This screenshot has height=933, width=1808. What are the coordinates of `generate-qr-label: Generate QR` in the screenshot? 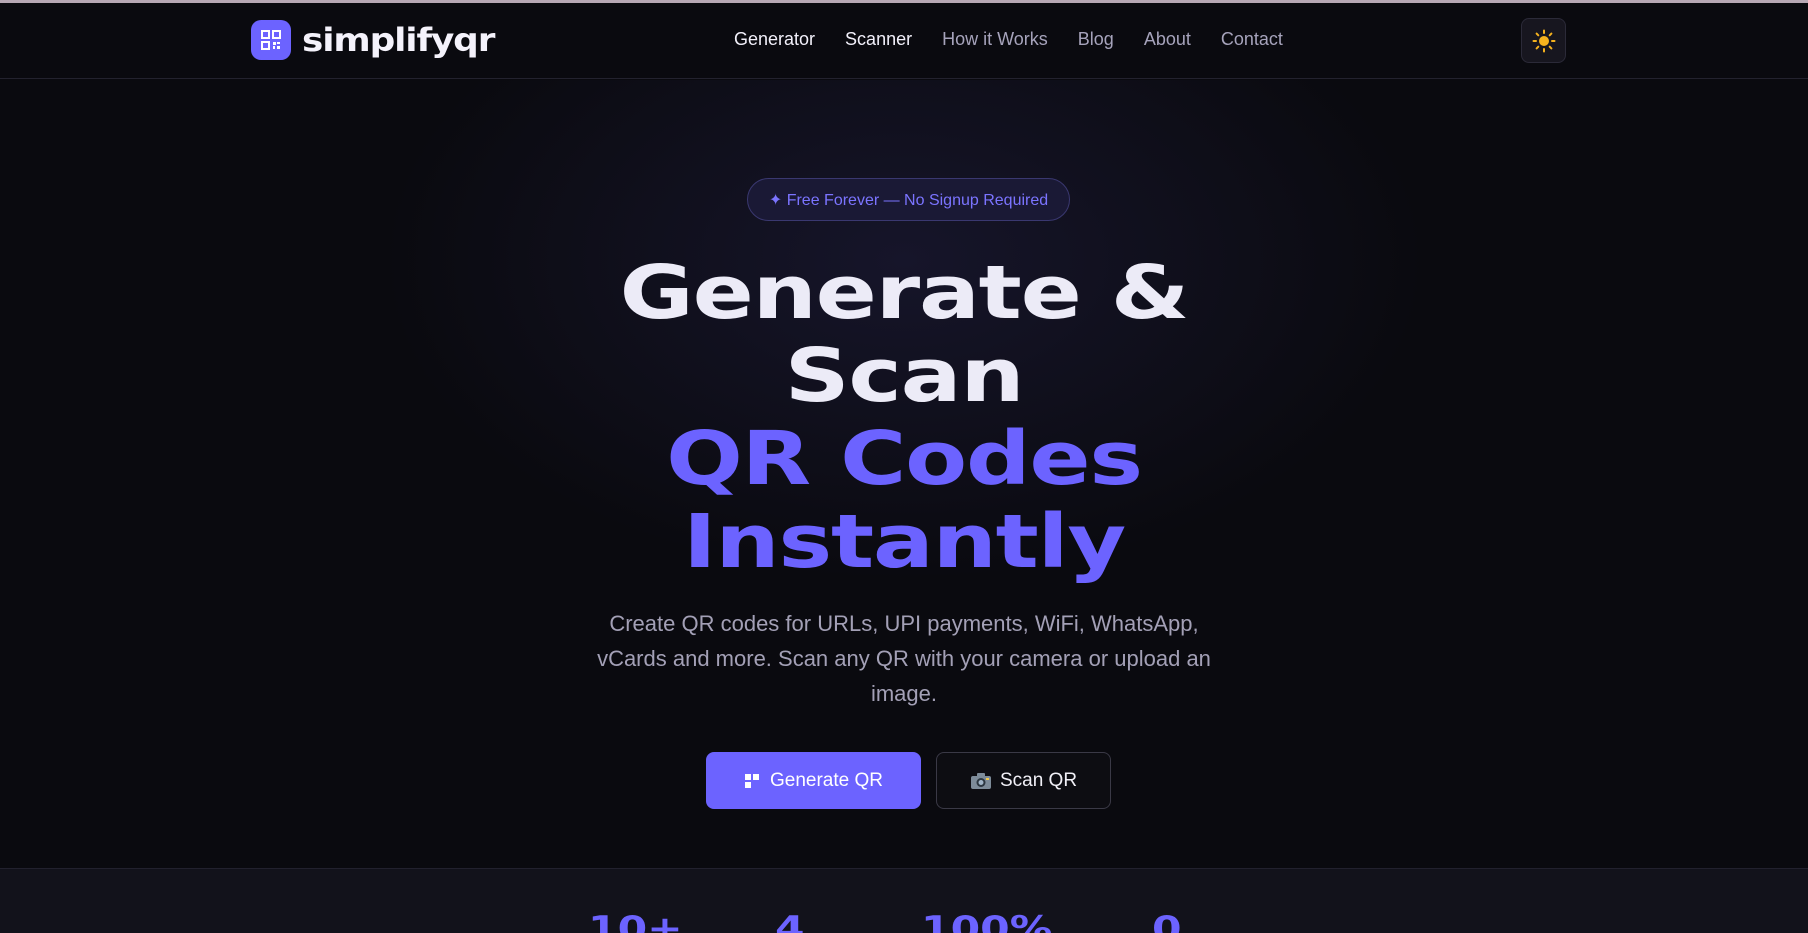 It's located at (826, 780).